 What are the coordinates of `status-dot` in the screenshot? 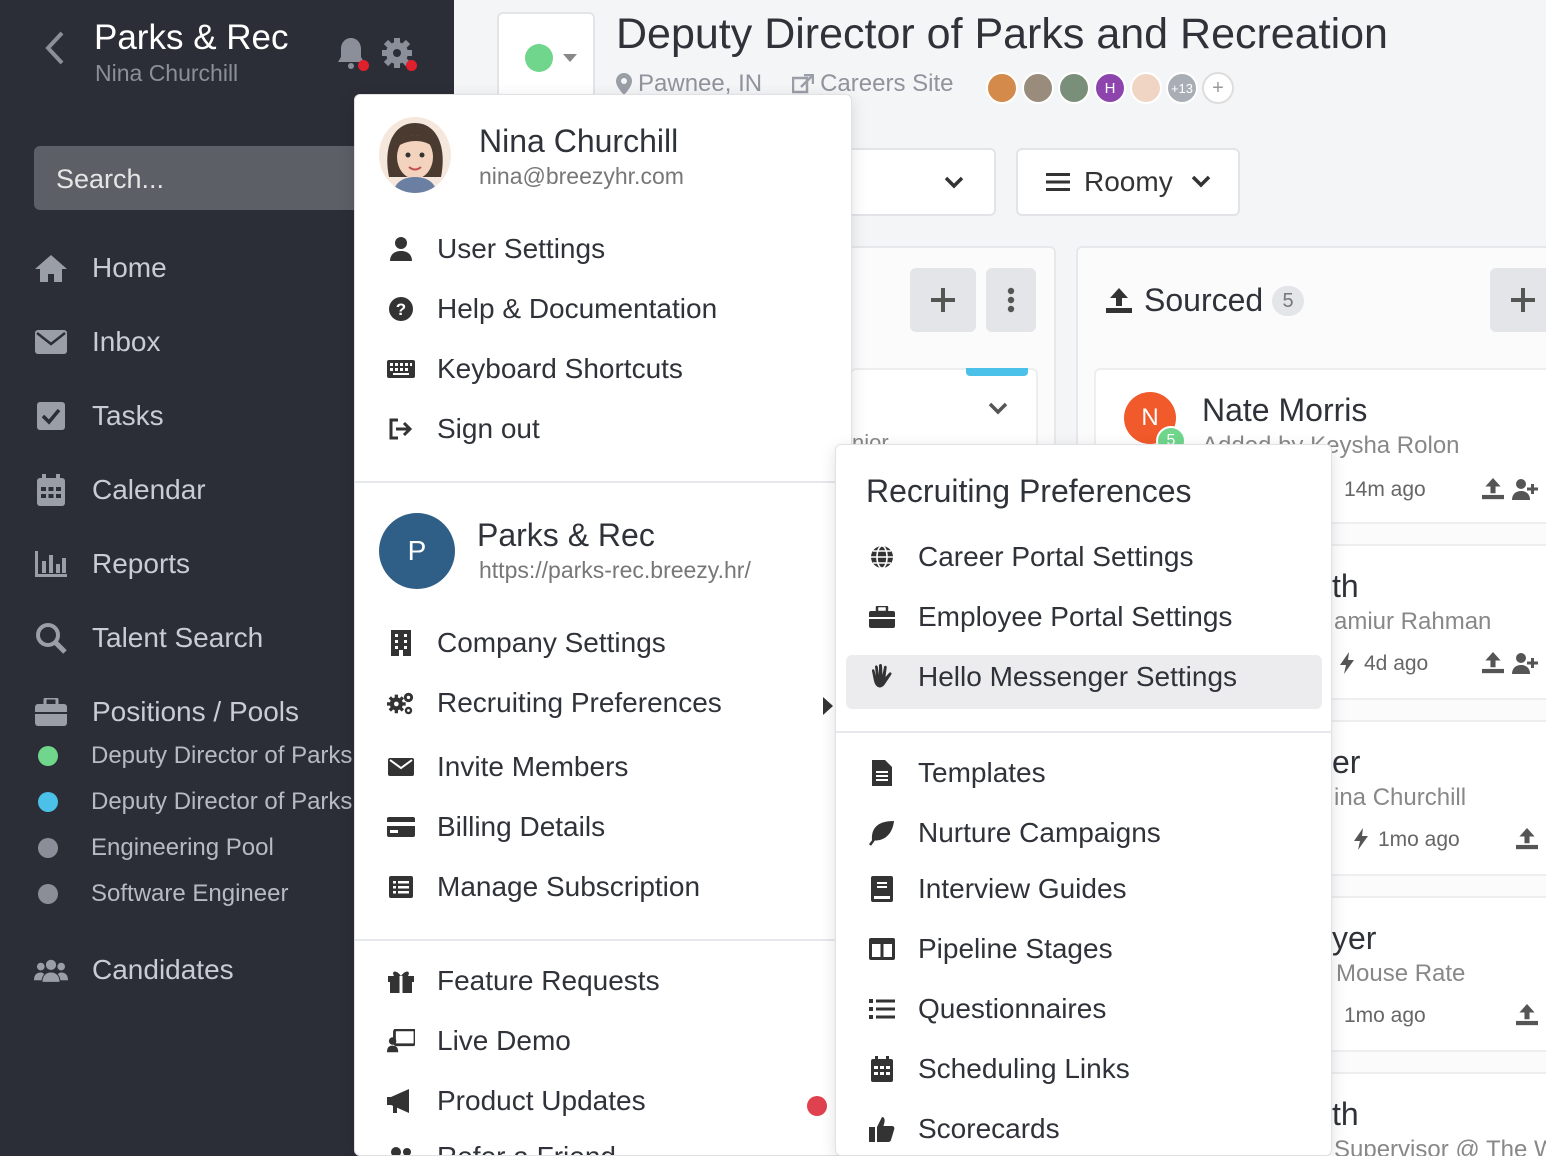 It's located at (48, 848).